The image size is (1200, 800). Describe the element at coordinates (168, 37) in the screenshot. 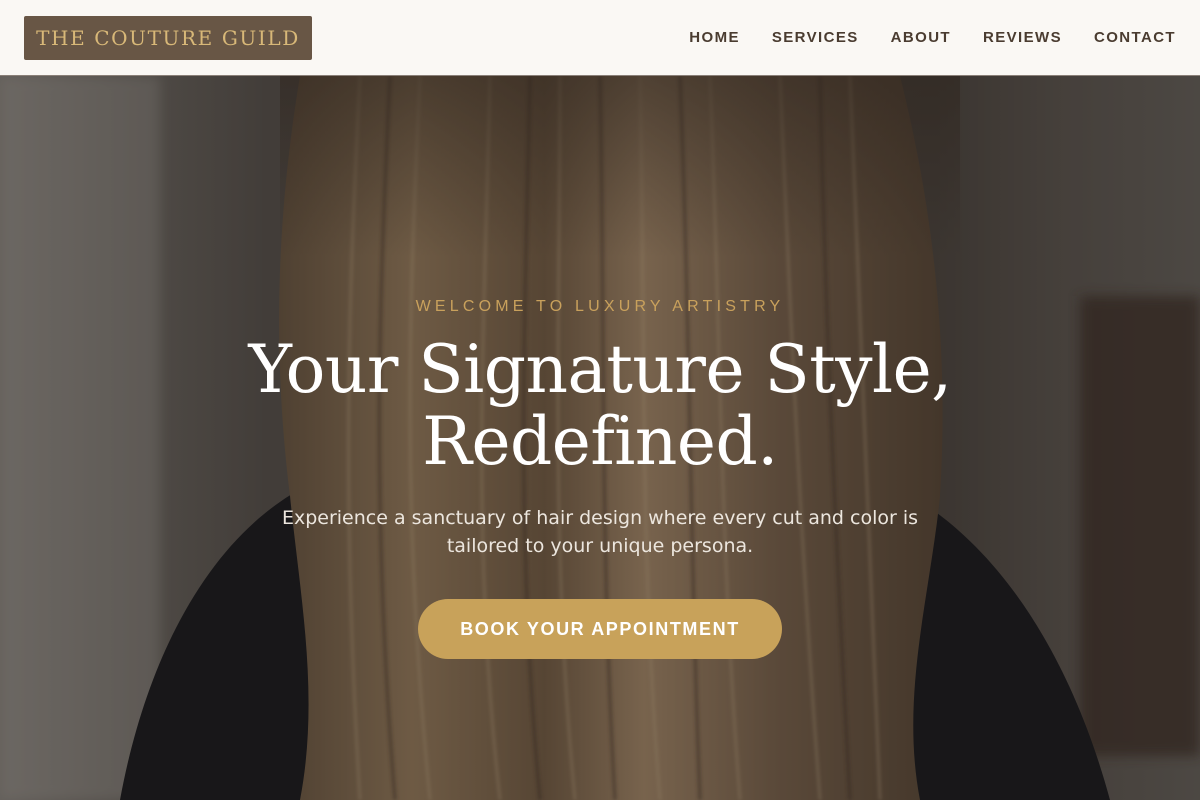

I see `site-logo: THE COUTURE GUILD` at that location.